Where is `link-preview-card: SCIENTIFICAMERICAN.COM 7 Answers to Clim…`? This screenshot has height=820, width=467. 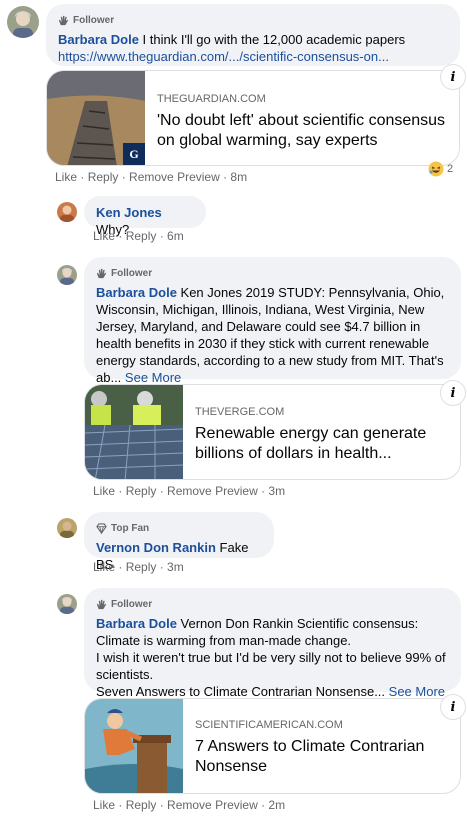
link-preview-card: SCIENTIFICAMERICAN.COM 7 Answers to Clim… is located at coordinates (272, 746).